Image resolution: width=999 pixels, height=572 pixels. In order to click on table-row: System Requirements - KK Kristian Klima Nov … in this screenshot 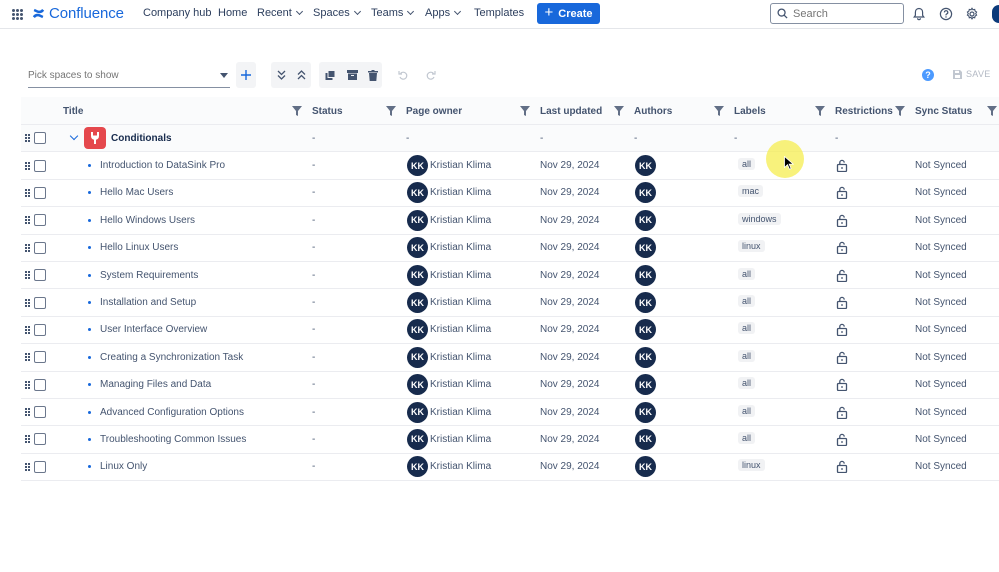, I will do `click(510, 276)`.